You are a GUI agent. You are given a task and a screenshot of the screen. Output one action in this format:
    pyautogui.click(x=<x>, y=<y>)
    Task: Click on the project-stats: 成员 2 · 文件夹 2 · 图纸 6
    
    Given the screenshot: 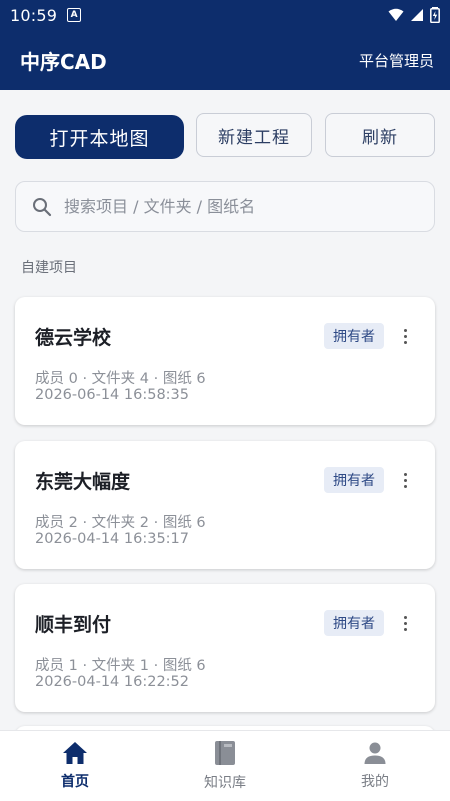 What is the action you would take?
    pyautogui.click(x=120, y=523)
    